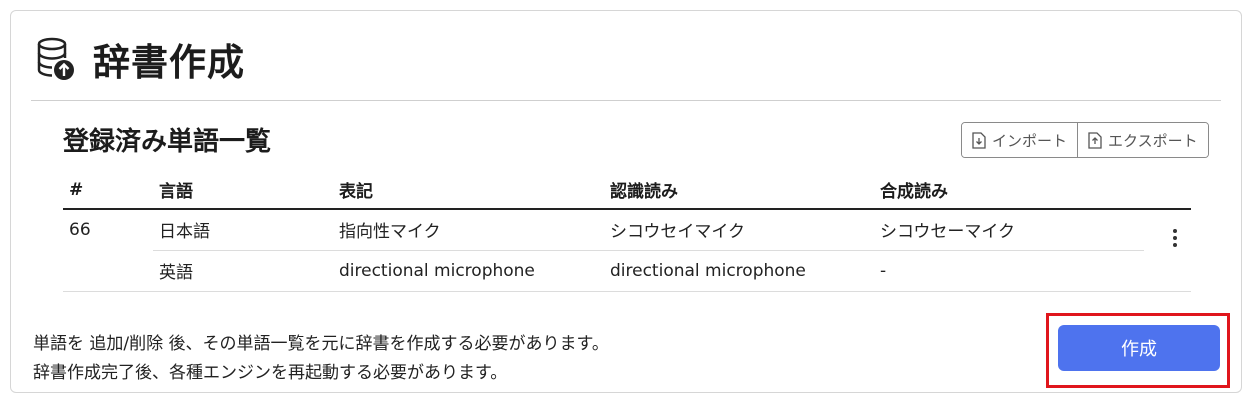  Describe the element at coordinates (270, 373) in the screenshot. I see `note-line-2: 辞書作成完了後、各種エンジンを再起動する必要があります。` at that location.